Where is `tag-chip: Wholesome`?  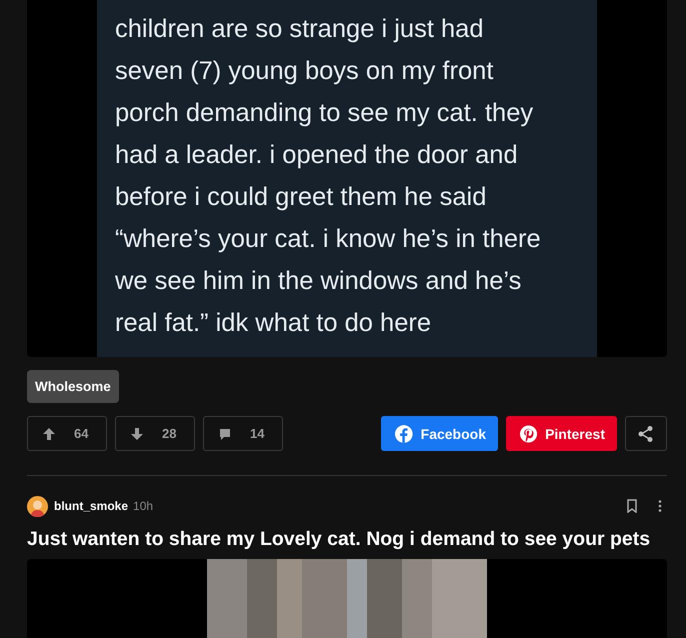
tag-chip: Wholesome is located at coordinates (73, 386).